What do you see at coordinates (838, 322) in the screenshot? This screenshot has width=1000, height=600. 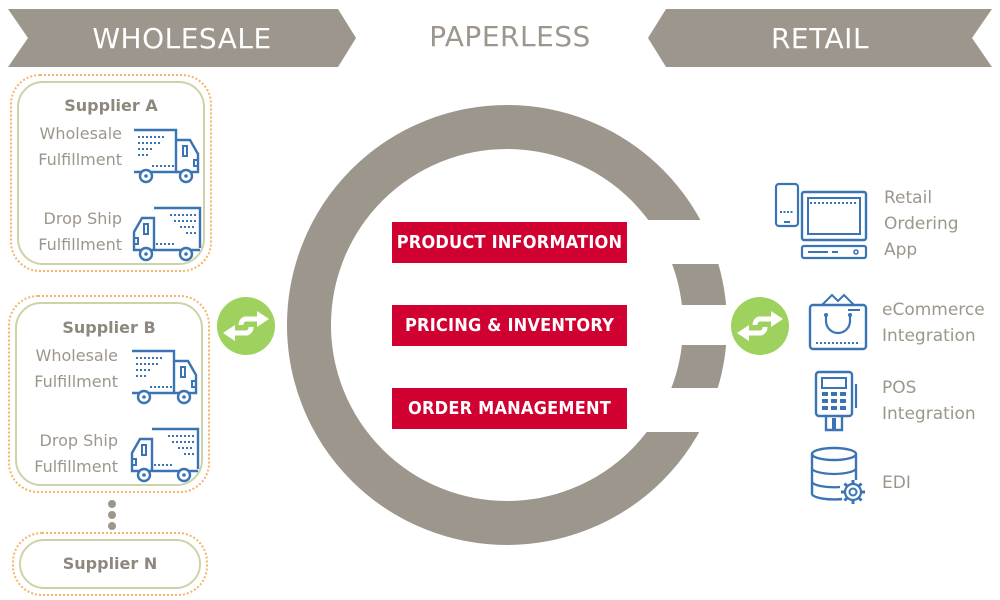 I see `shopping-bag-icon` at bounding box center [838, 322].